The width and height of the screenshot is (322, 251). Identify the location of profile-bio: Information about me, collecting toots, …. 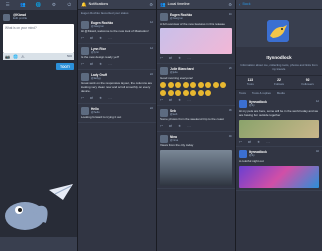
(279, 66).